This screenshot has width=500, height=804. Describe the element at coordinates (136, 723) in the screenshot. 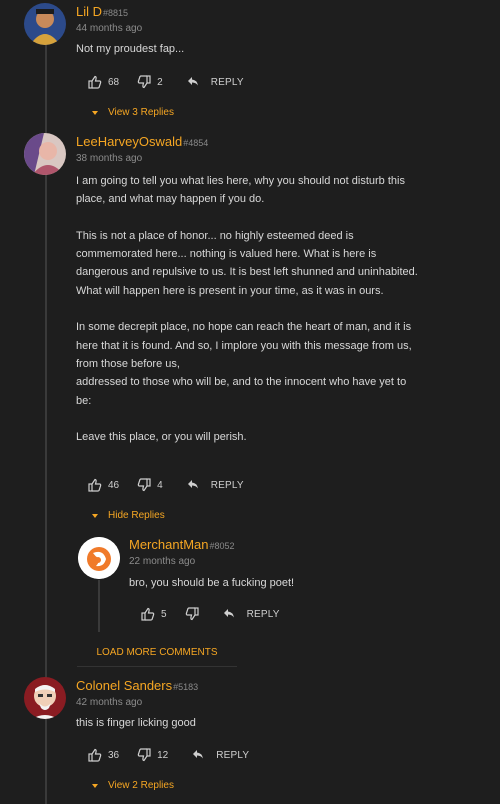

I see `comment-paragraph: this is finger licking good` at that location.